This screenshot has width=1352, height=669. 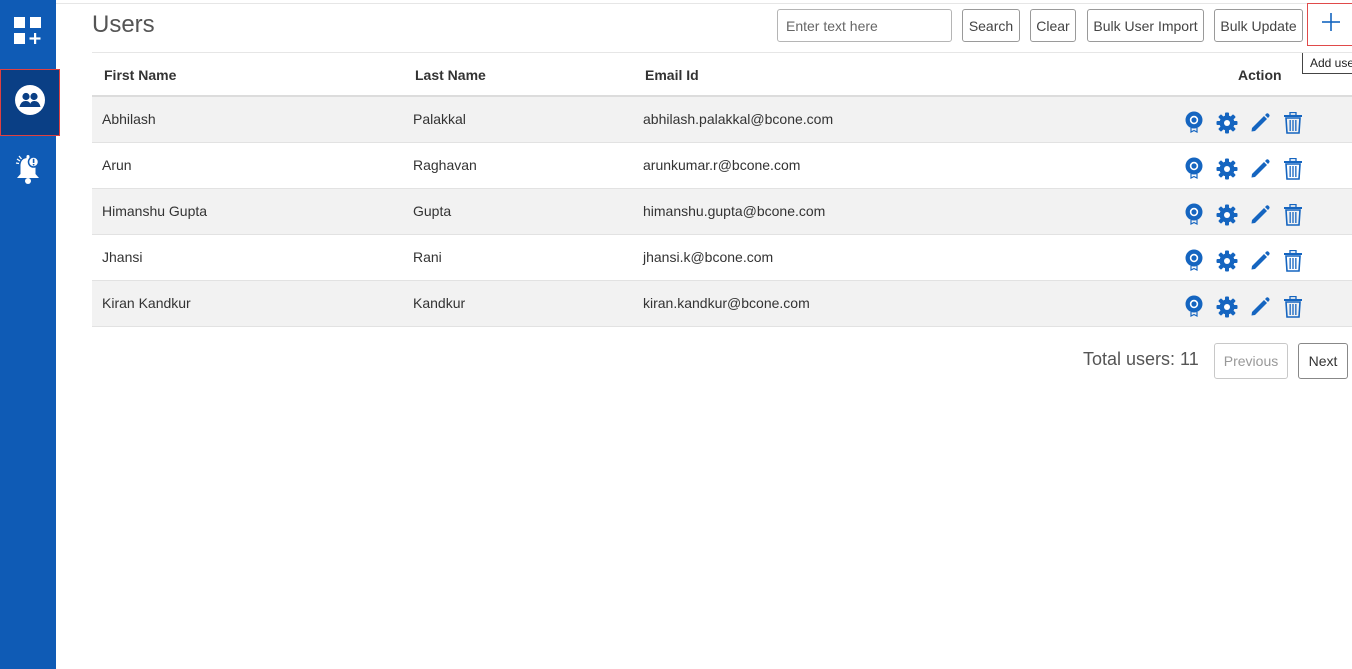 I want to click on add-user-button, so click(x=1329, y=24).